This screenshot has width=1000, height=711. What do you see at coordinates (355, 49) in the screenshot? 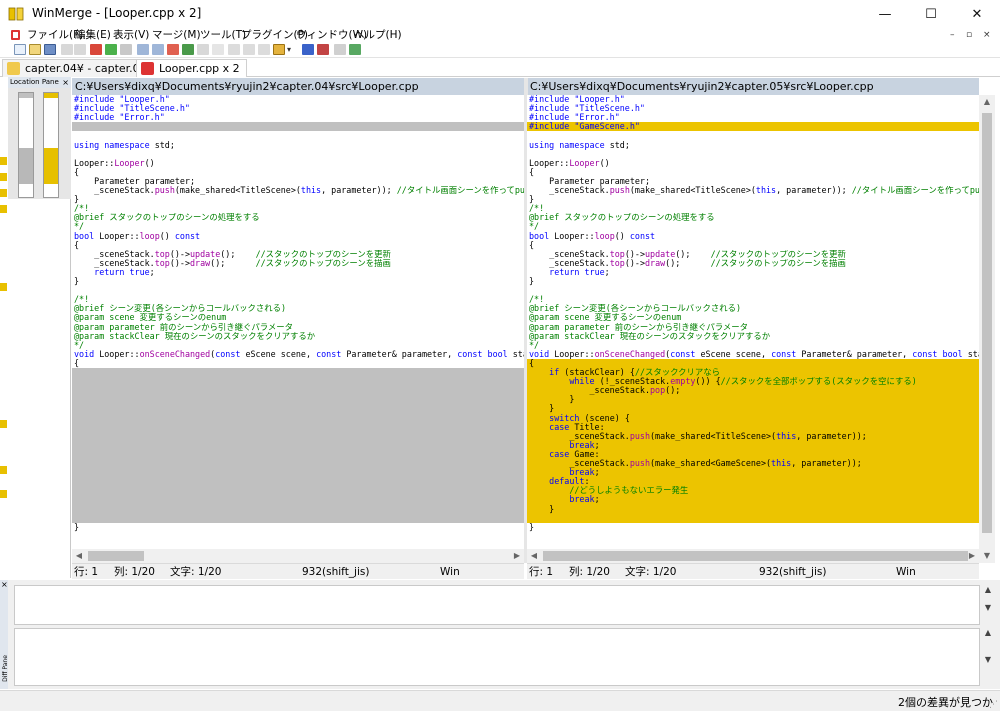
I see `plugin-icon` at bounding box center [355, 49].